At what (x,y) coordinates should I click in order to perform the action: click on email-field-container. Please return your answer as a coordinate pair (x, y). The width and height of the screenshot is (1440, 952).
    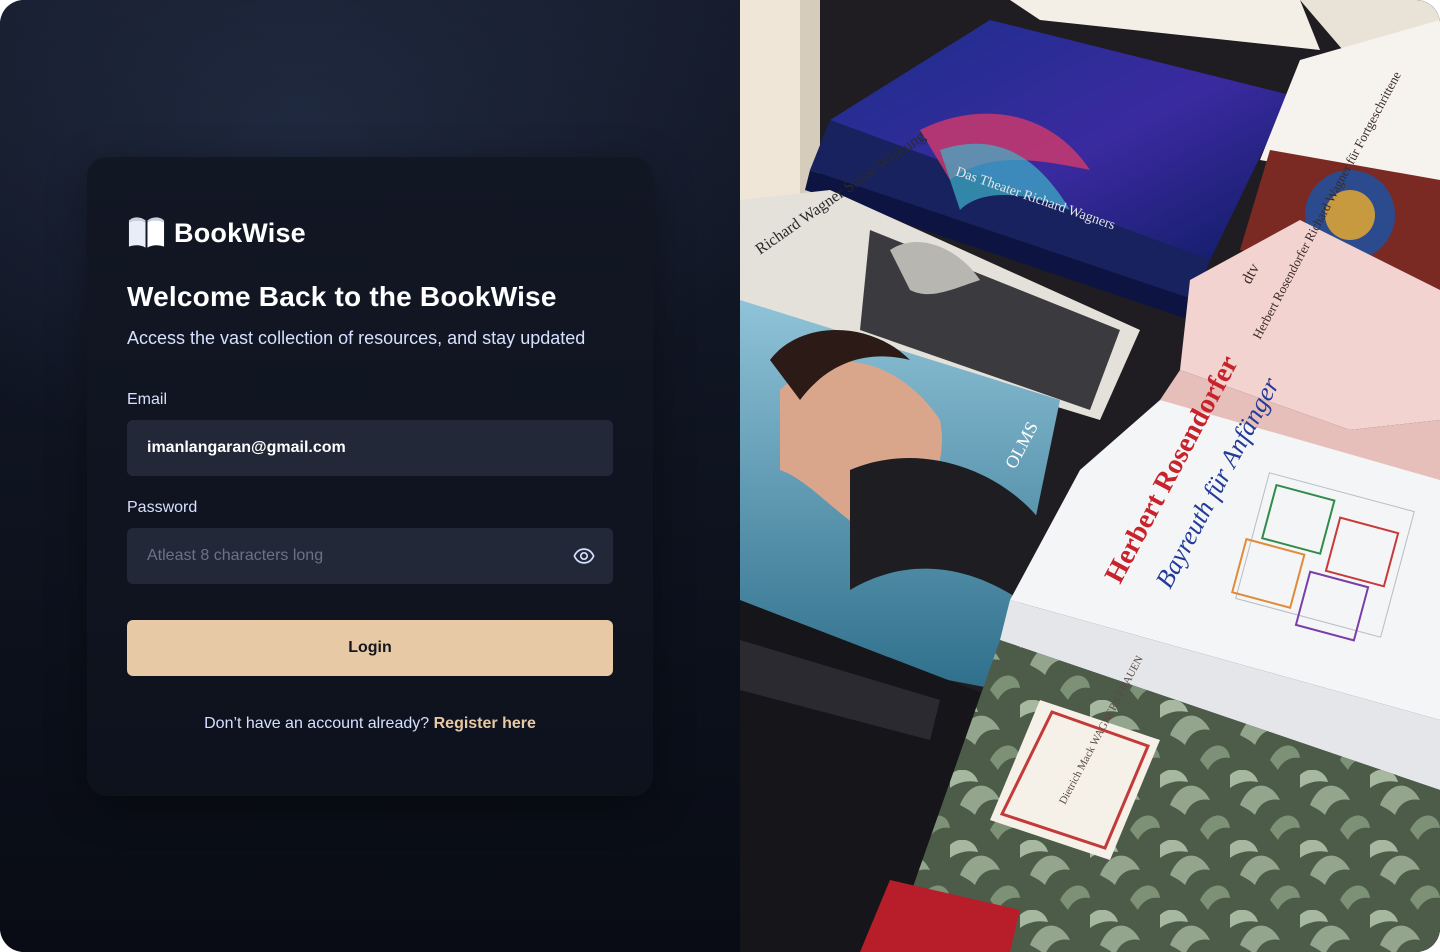
    Looking at the image, I should click on (370, 448).